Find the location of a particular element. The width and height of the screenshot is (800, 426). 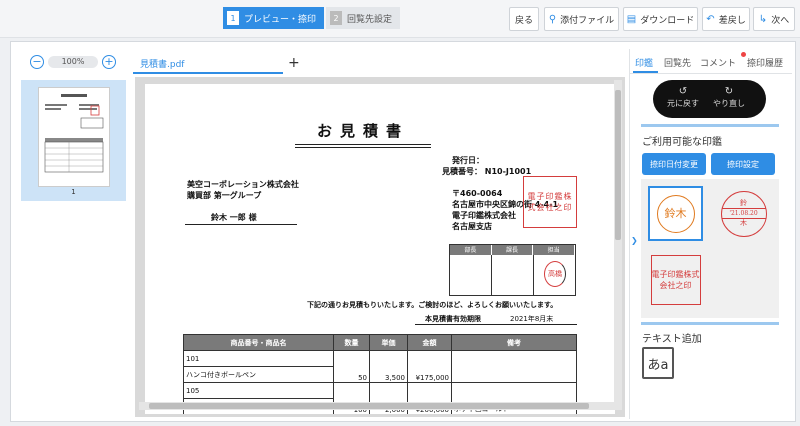

date-seal-bottom: 木 is located at coordinates (743, 223).